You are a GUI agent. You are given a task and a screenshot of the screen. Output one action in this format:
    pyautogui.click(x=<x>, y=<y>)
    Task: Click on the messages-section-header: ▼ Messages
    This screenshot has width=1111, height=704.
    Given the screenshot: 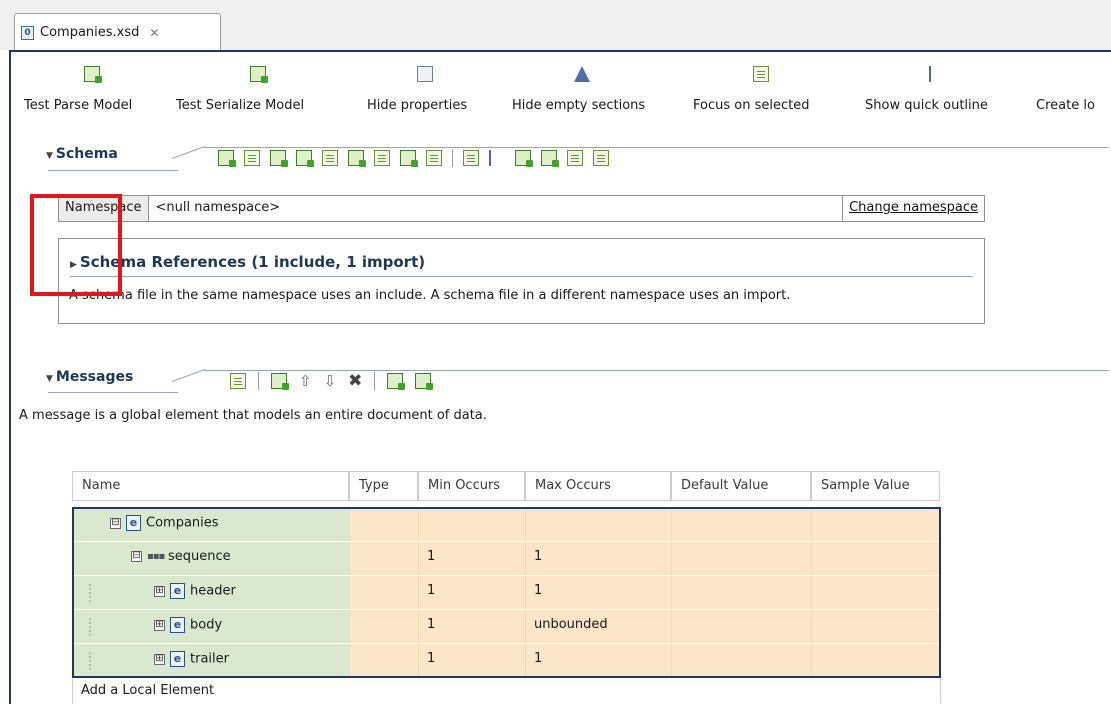 What is the action you would take?
    pyautogui.click(x=89, y=377)
    